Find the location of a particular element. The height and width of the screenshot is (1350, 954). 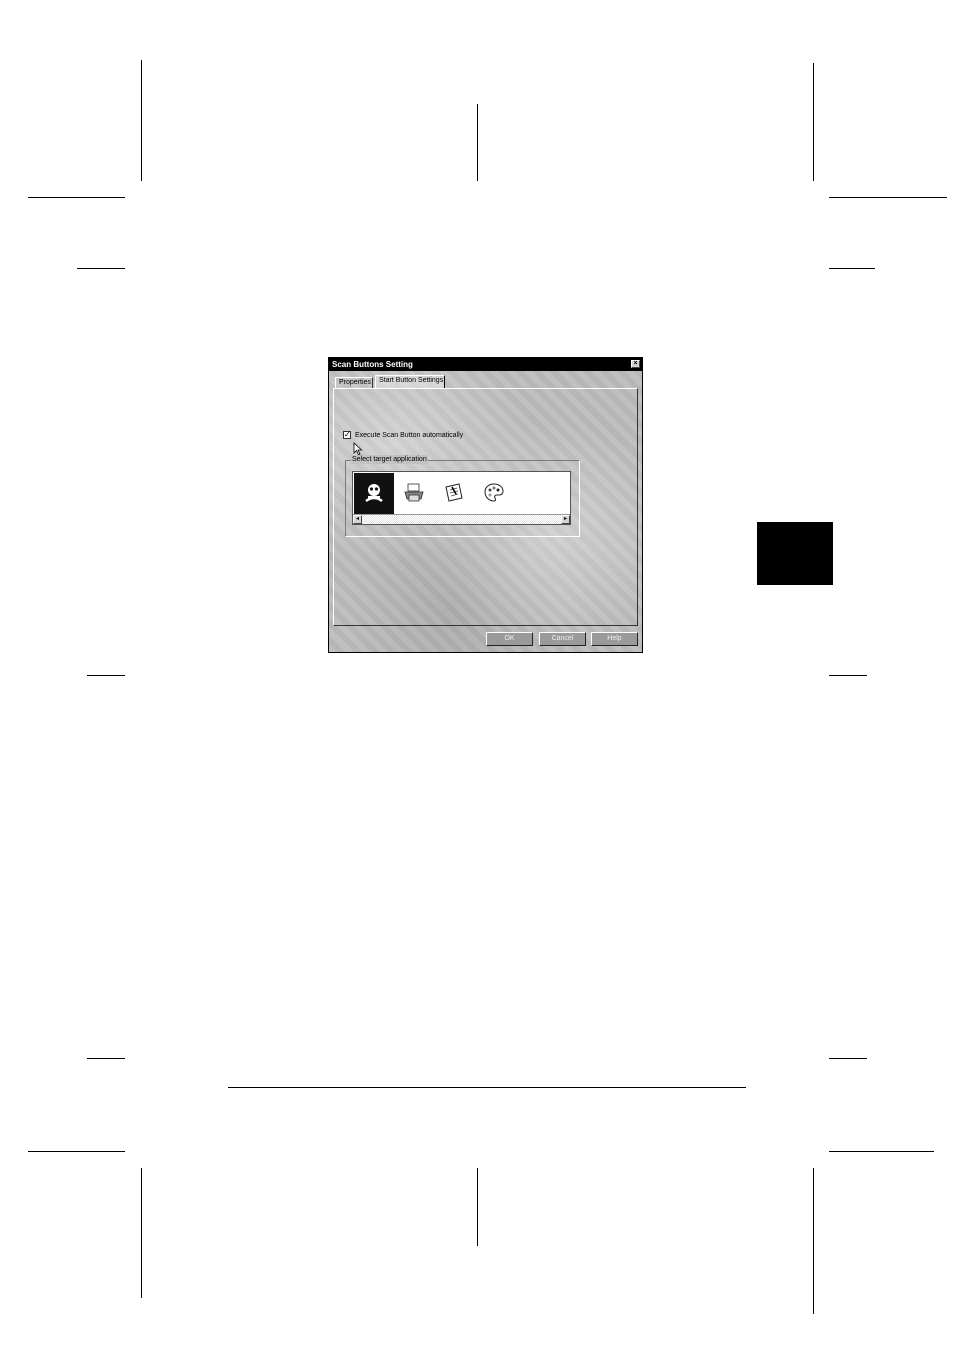

cancel-button: Cancel is located at coordinates (562, 639).